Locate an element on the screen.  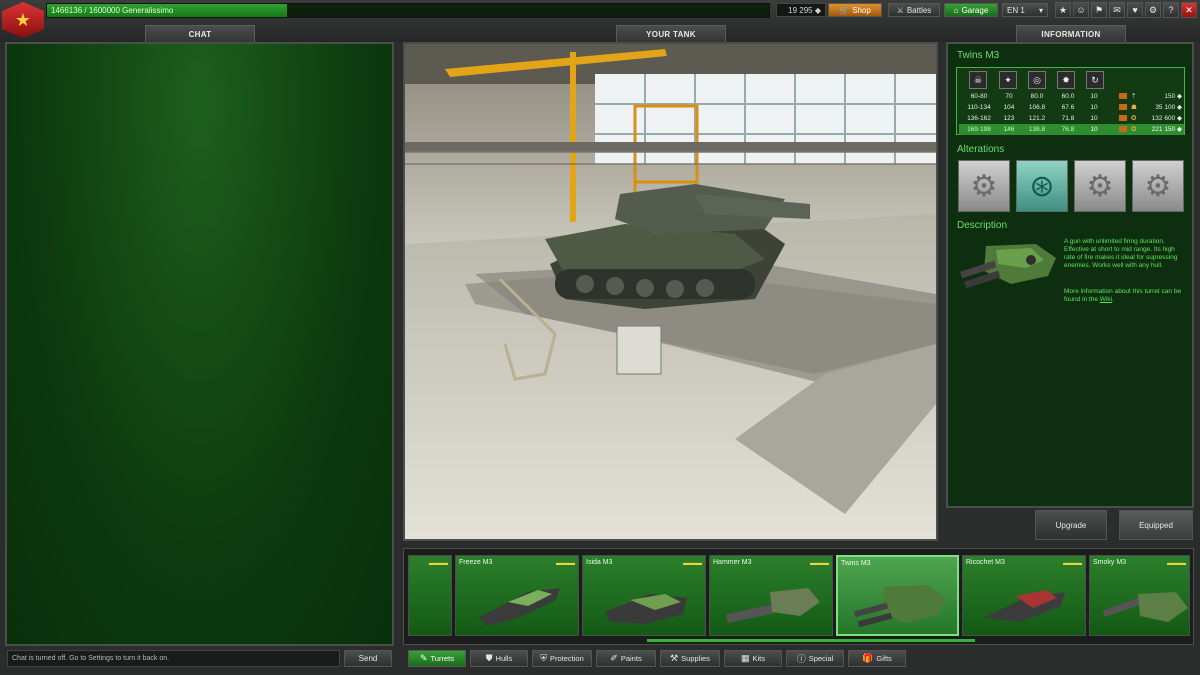
item-card-partial: ▬▬▬ is located at coordinates (430, 595).